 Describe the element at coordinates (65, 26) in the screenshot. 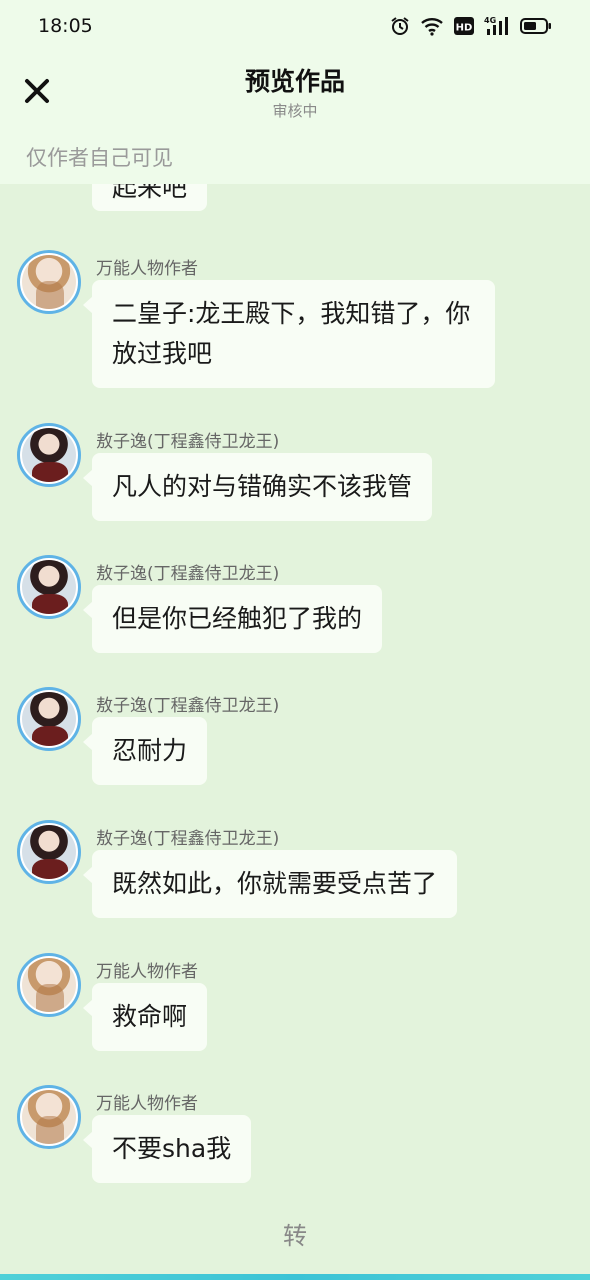

I see `status-time: 18:05` at that location.